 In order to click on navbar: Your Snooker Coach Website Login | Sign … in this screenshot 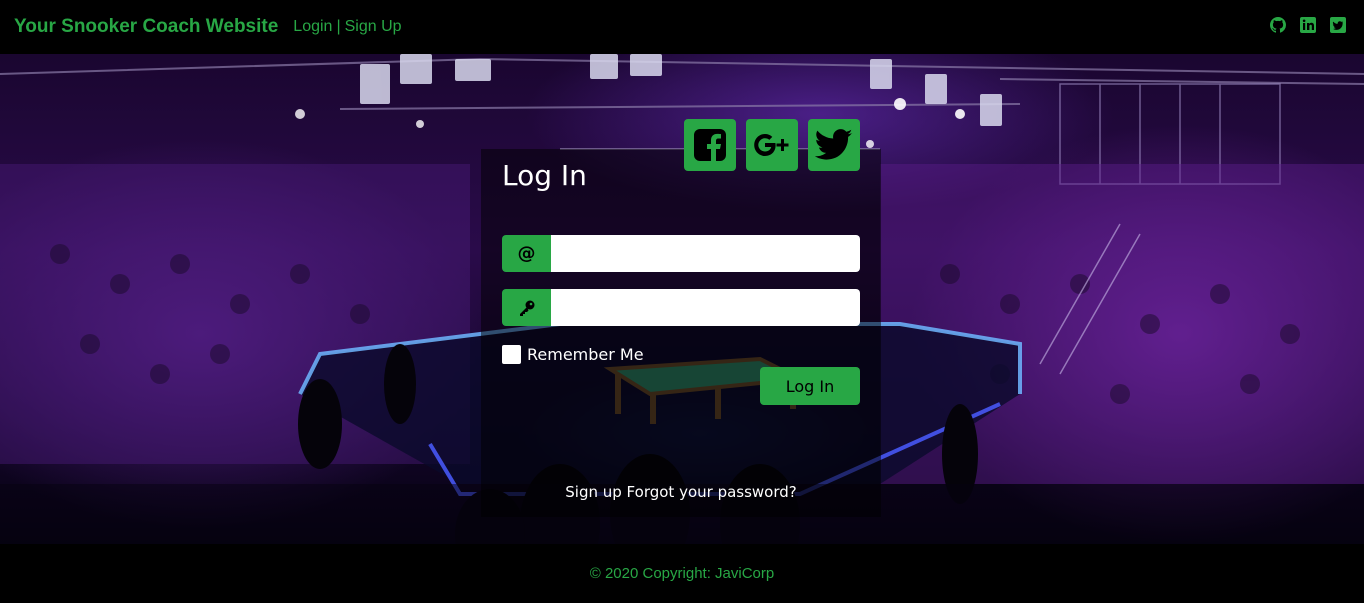, I will do `click(682, 27)`.